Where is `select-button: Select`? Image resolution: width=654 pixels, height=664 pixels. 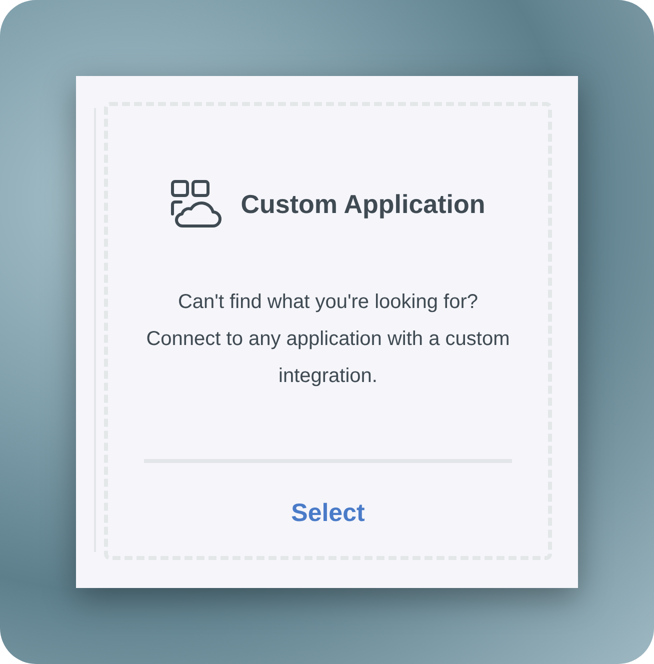
select-button: Select is located at coordinates (328, 513).